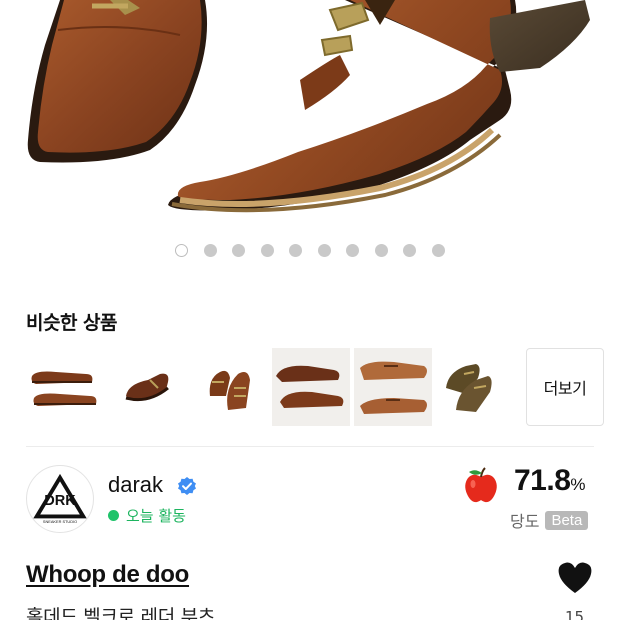  I want to click on sweetness-unit: %, so click(578, 484).